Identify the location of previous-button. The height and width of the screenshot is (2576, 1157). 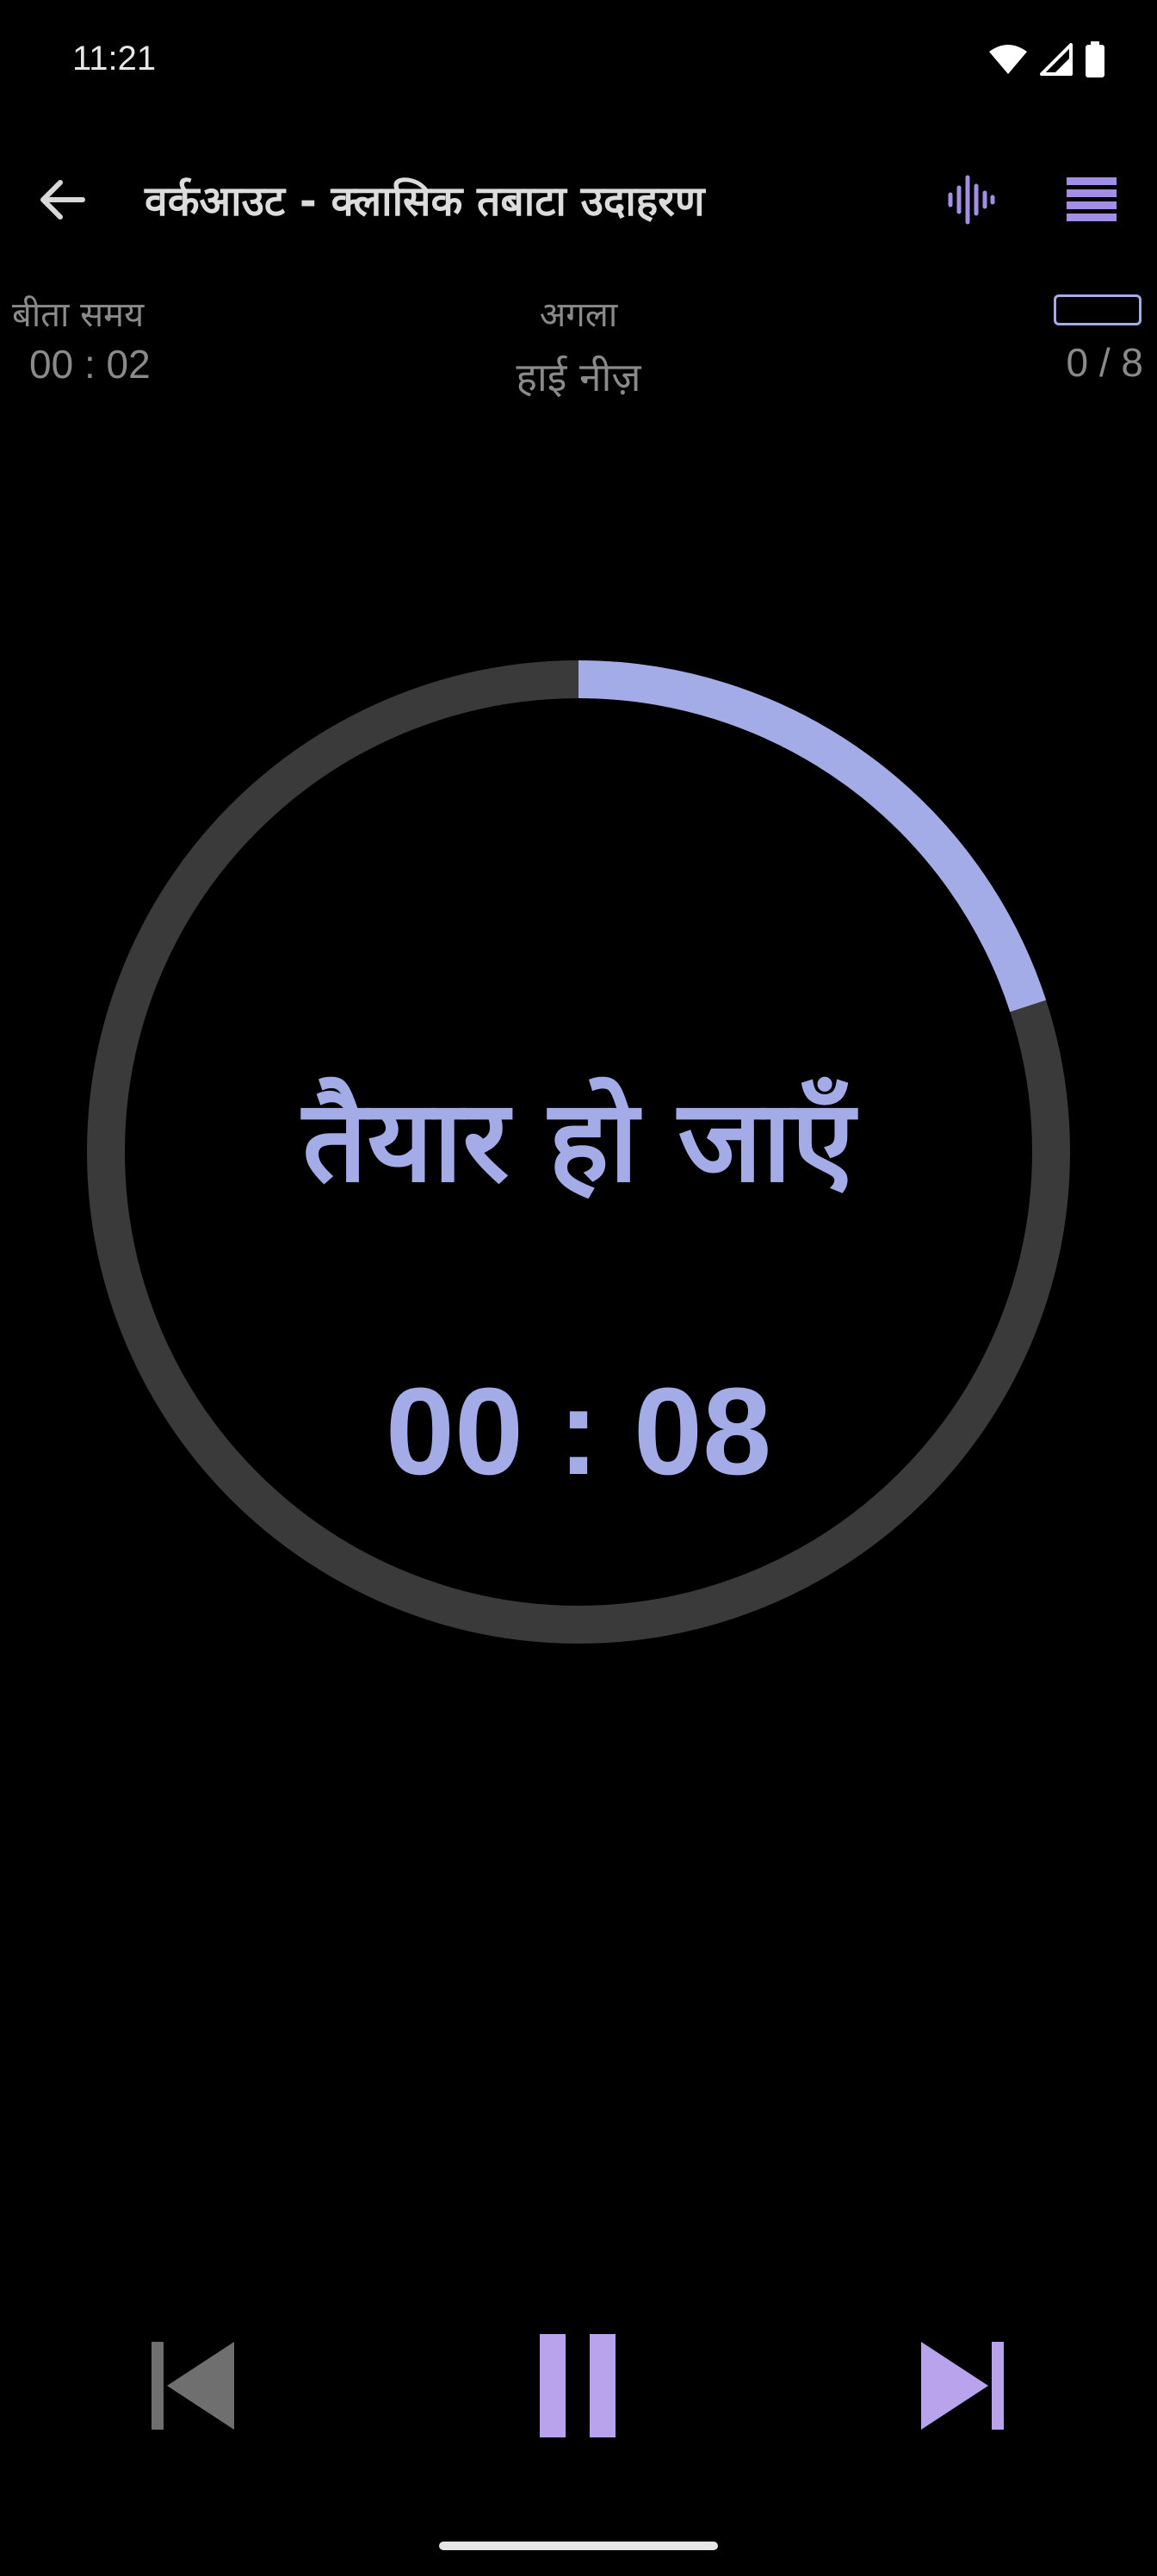
(192, 2388).